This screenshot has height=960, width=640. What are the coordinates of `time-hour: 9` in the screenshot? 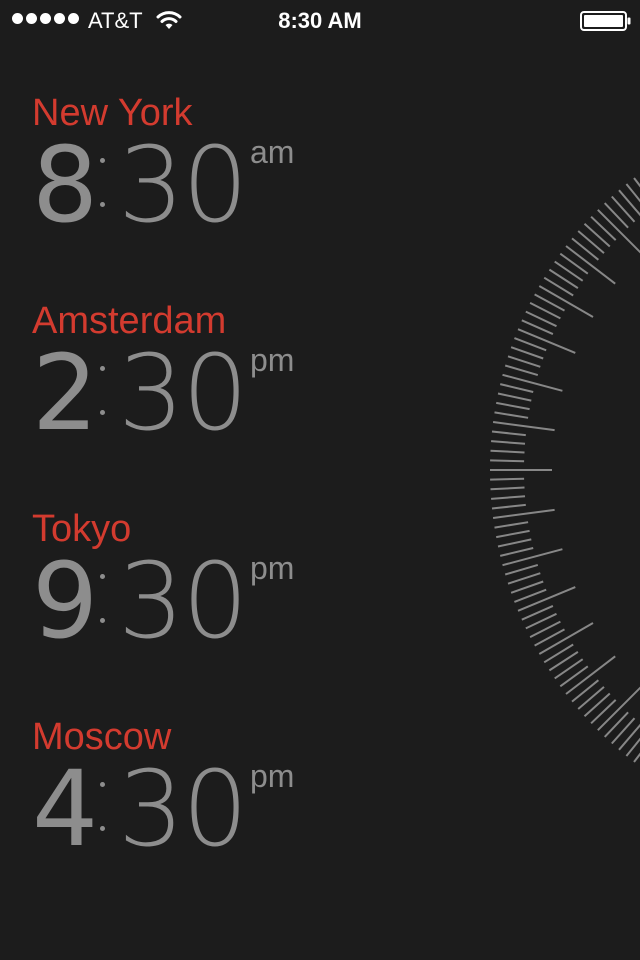 It's located at (65, 601).